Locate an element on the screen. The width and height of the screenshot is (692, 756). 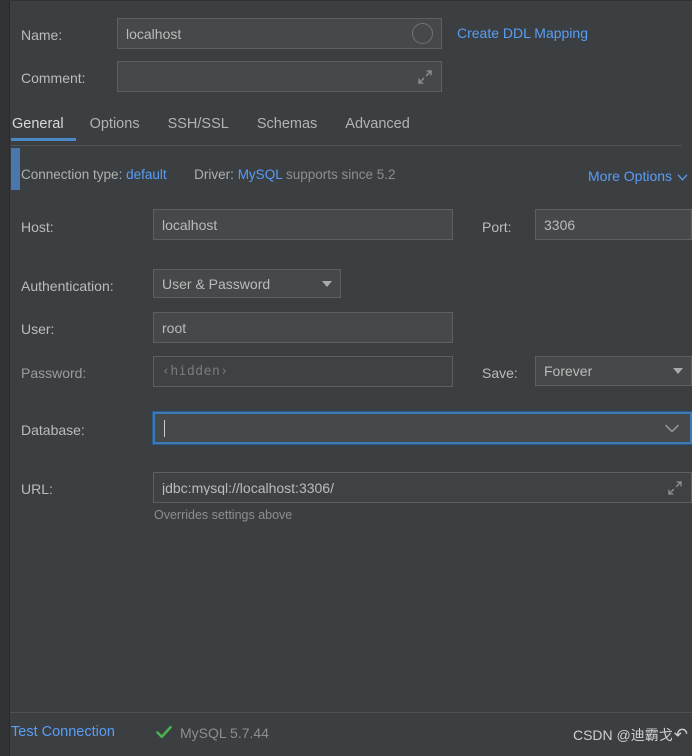
tabs-divider is located at coordinates (346, 145).